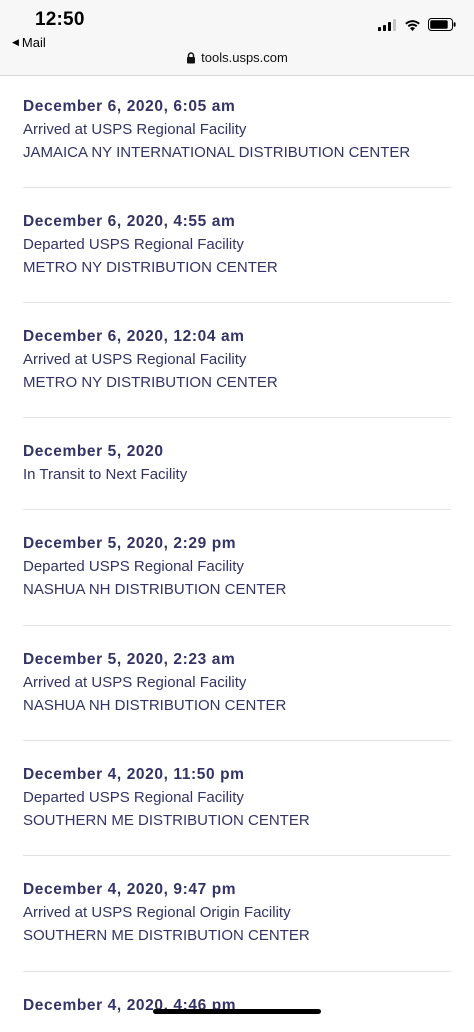  I want to click on event-datetime: December 6, 2020, 4:55 am, so click(129, 221).